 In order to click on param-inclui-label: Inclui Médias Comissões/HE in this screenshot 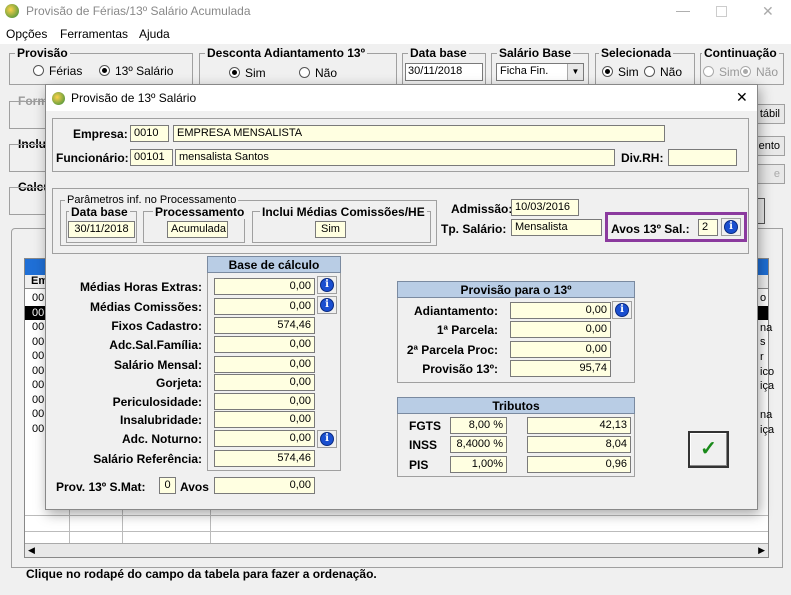, I will do `click(343, 212)`.